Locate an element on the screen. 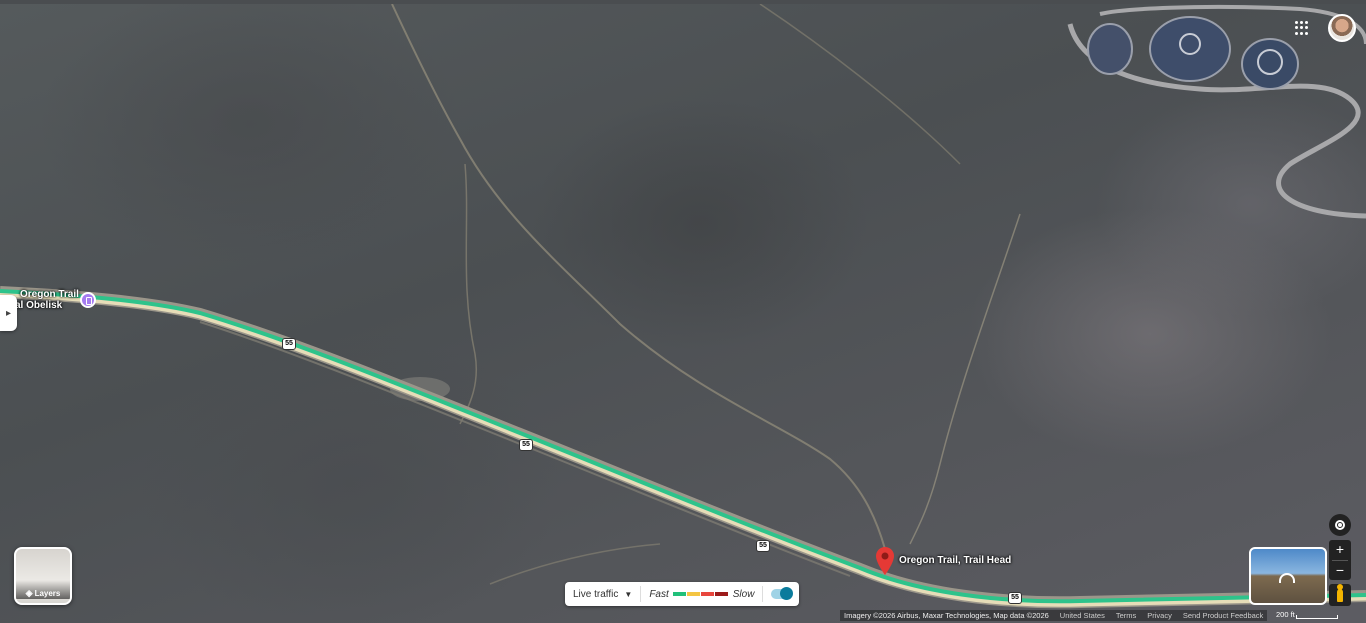  zoom-in-button: + is located at coordinates (1340, 550).